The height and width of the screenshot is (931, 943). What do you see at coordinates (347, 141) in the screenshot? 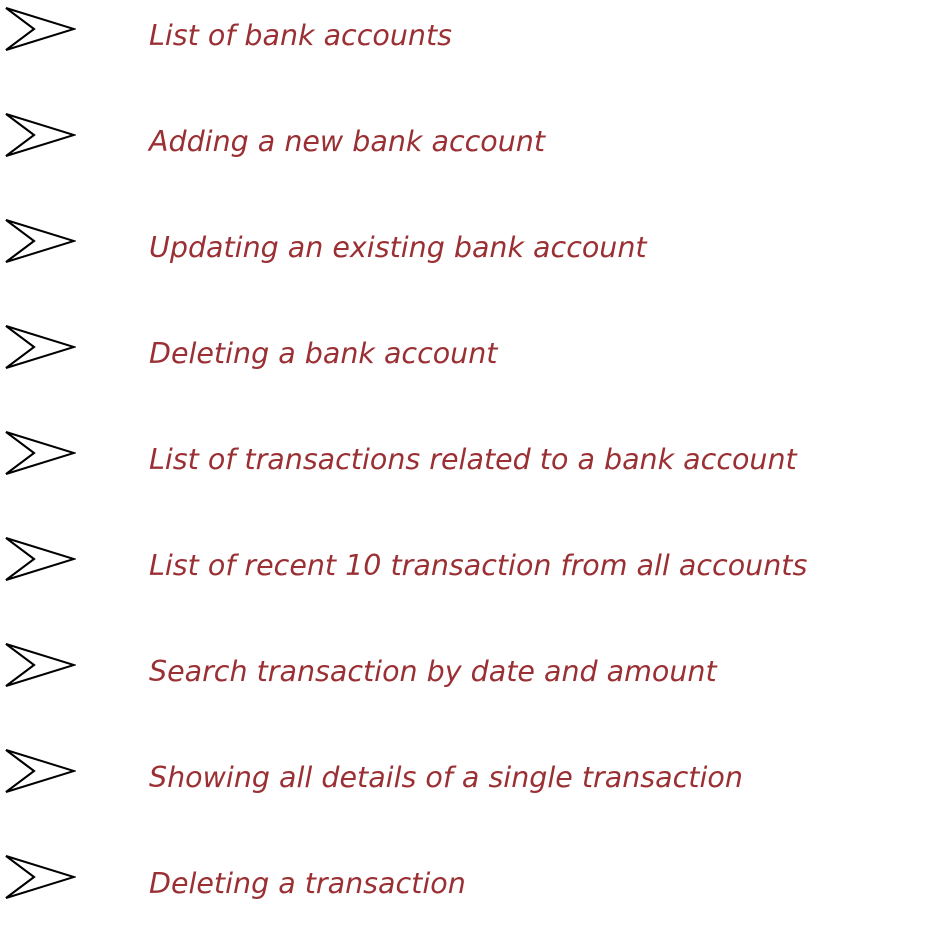
I see `list-item-label: Adding a new bank account` at bounding box center [347, 141].